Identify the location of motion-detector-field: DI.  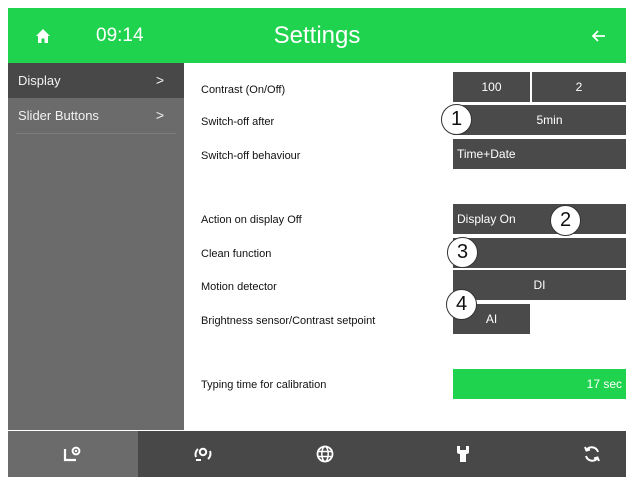
(539, 285).